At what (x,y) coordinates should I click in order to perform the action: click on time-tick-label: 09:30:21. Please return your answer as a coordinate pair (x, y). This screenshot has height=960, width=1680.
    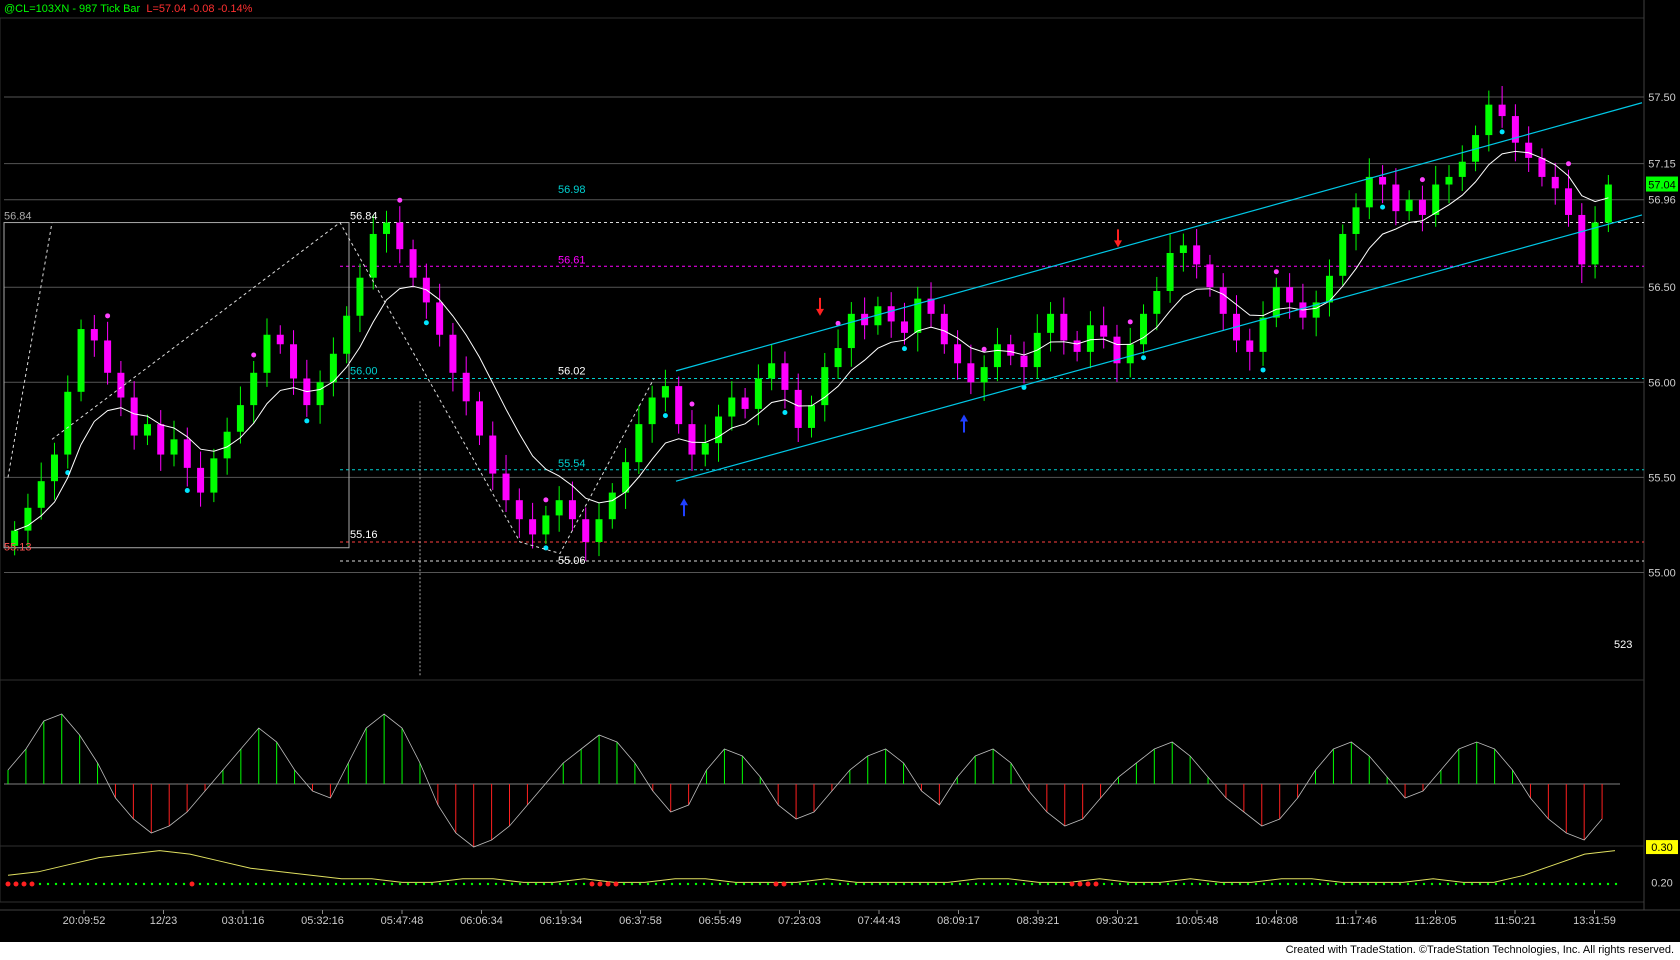
    Looking at the image, I should click on (1117, 921).